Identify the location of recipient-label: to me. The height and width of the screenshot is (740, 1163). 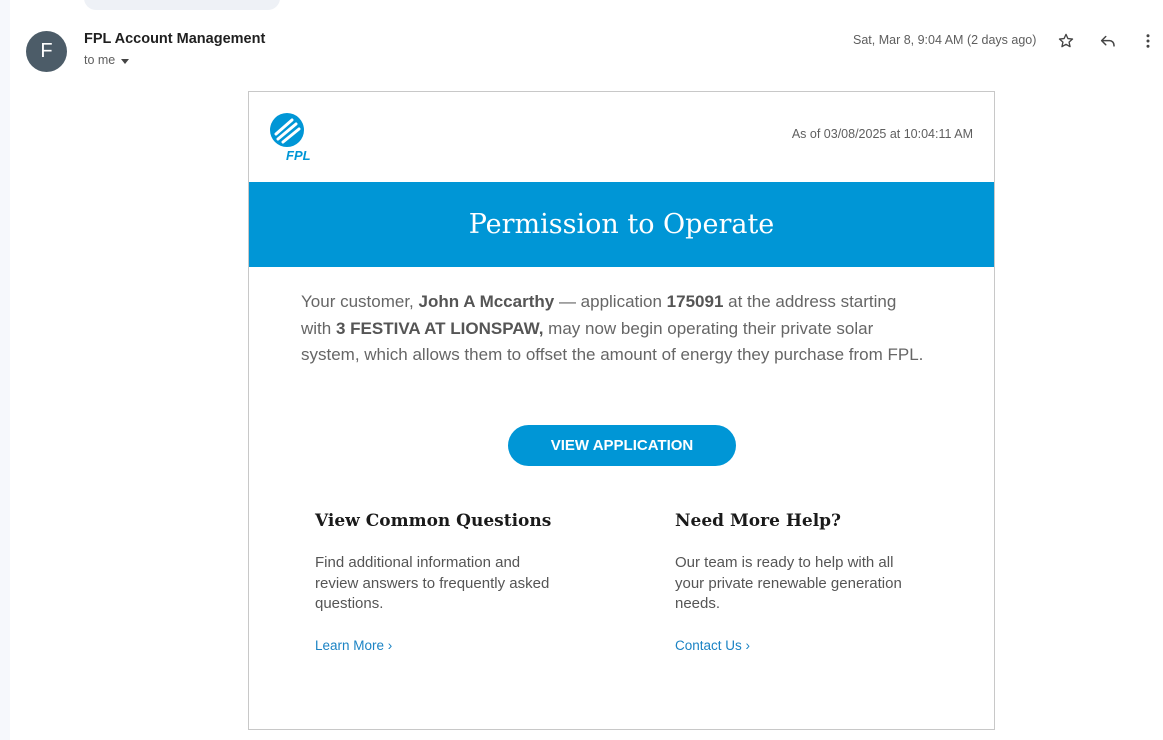
(100, 60).